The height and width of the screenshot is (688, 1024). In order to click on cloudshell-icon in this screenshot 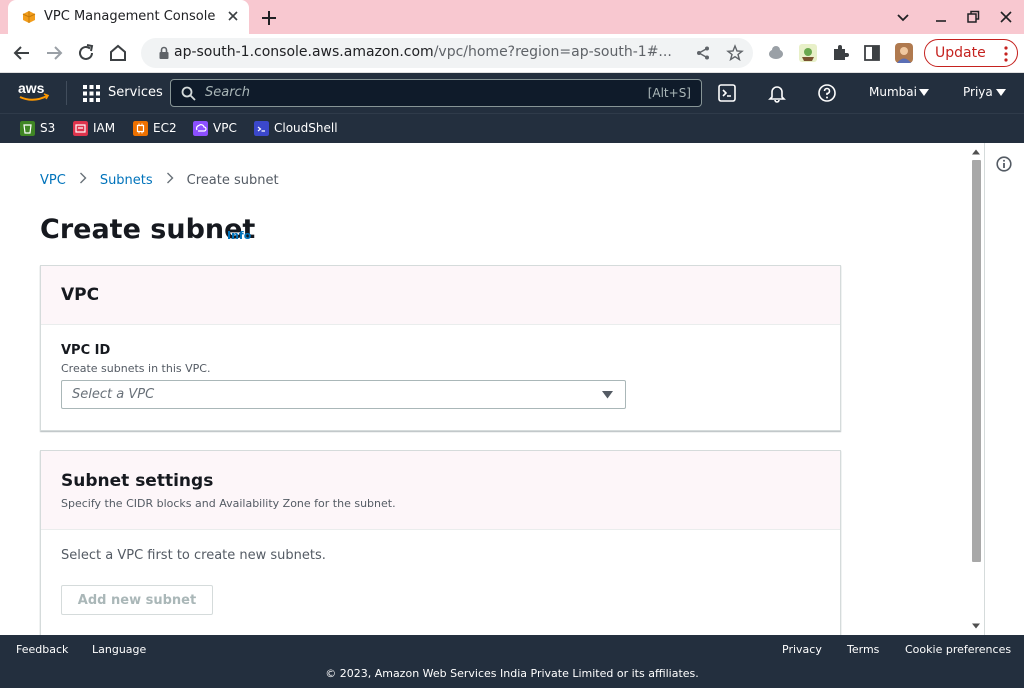, I will do `click(727, 93)`.